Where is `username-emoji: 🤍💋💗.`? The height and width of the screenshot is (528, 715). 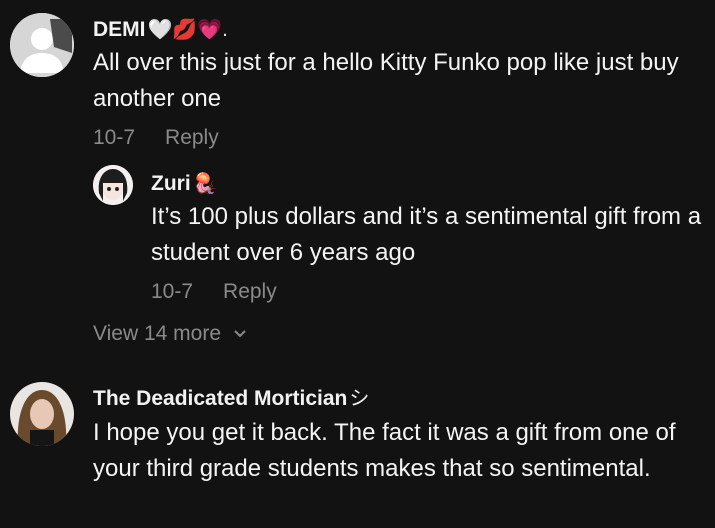
username-emoji: 🤍💋💗. is located at coordinates (187, 30).